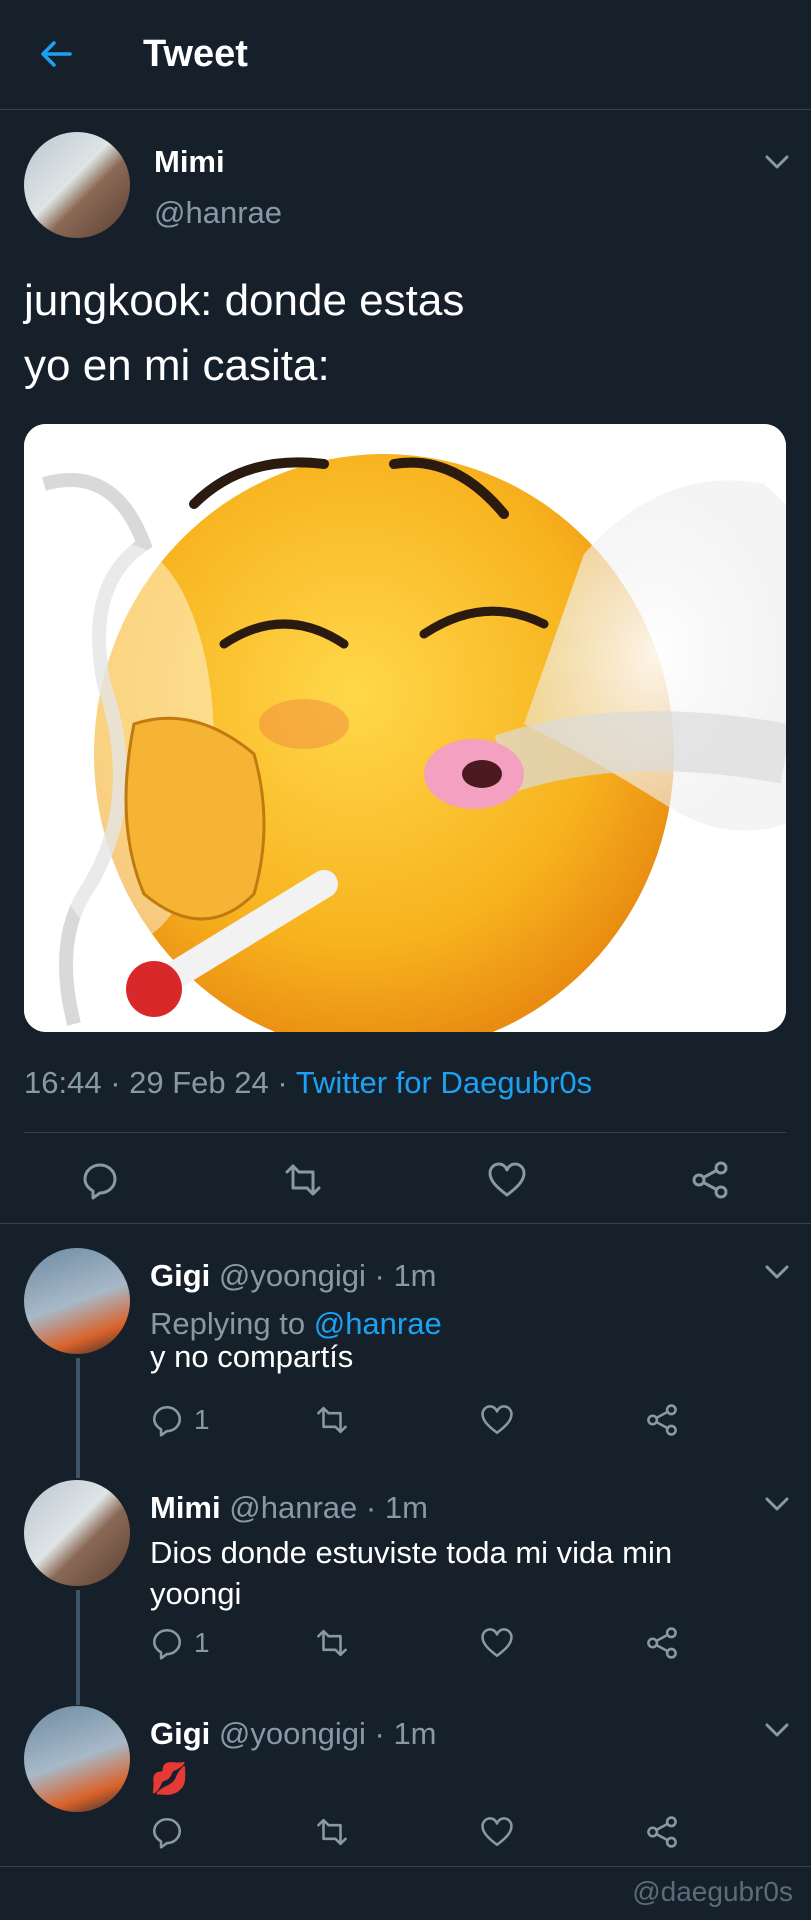 The width and height of the screenshot is (811, 1920). What do you see at coordinates (195, 54) in the screenshot?
I see `page-title: Tweet` at bounding box center [195, 54].